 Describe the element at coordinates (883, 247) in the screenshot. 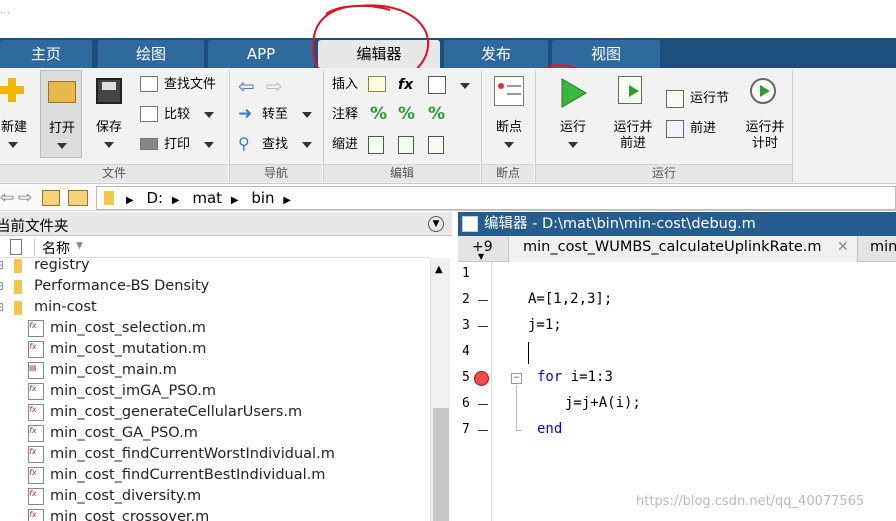

I see `editor-tab-next: min` at that location.